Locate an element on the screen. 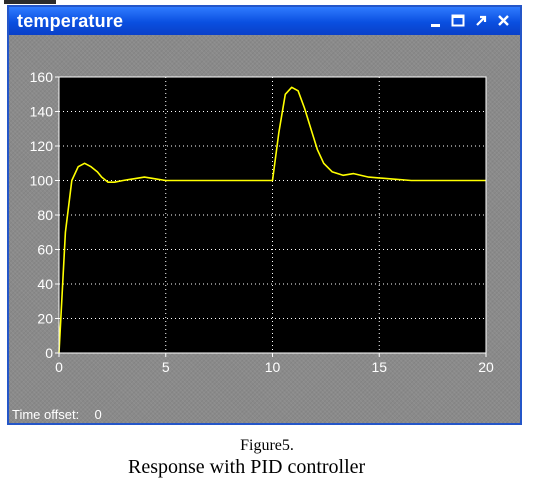 The height and width of the screenshot is (487, 534). figure-number: Figure5. is located at coordinates (267, 445).